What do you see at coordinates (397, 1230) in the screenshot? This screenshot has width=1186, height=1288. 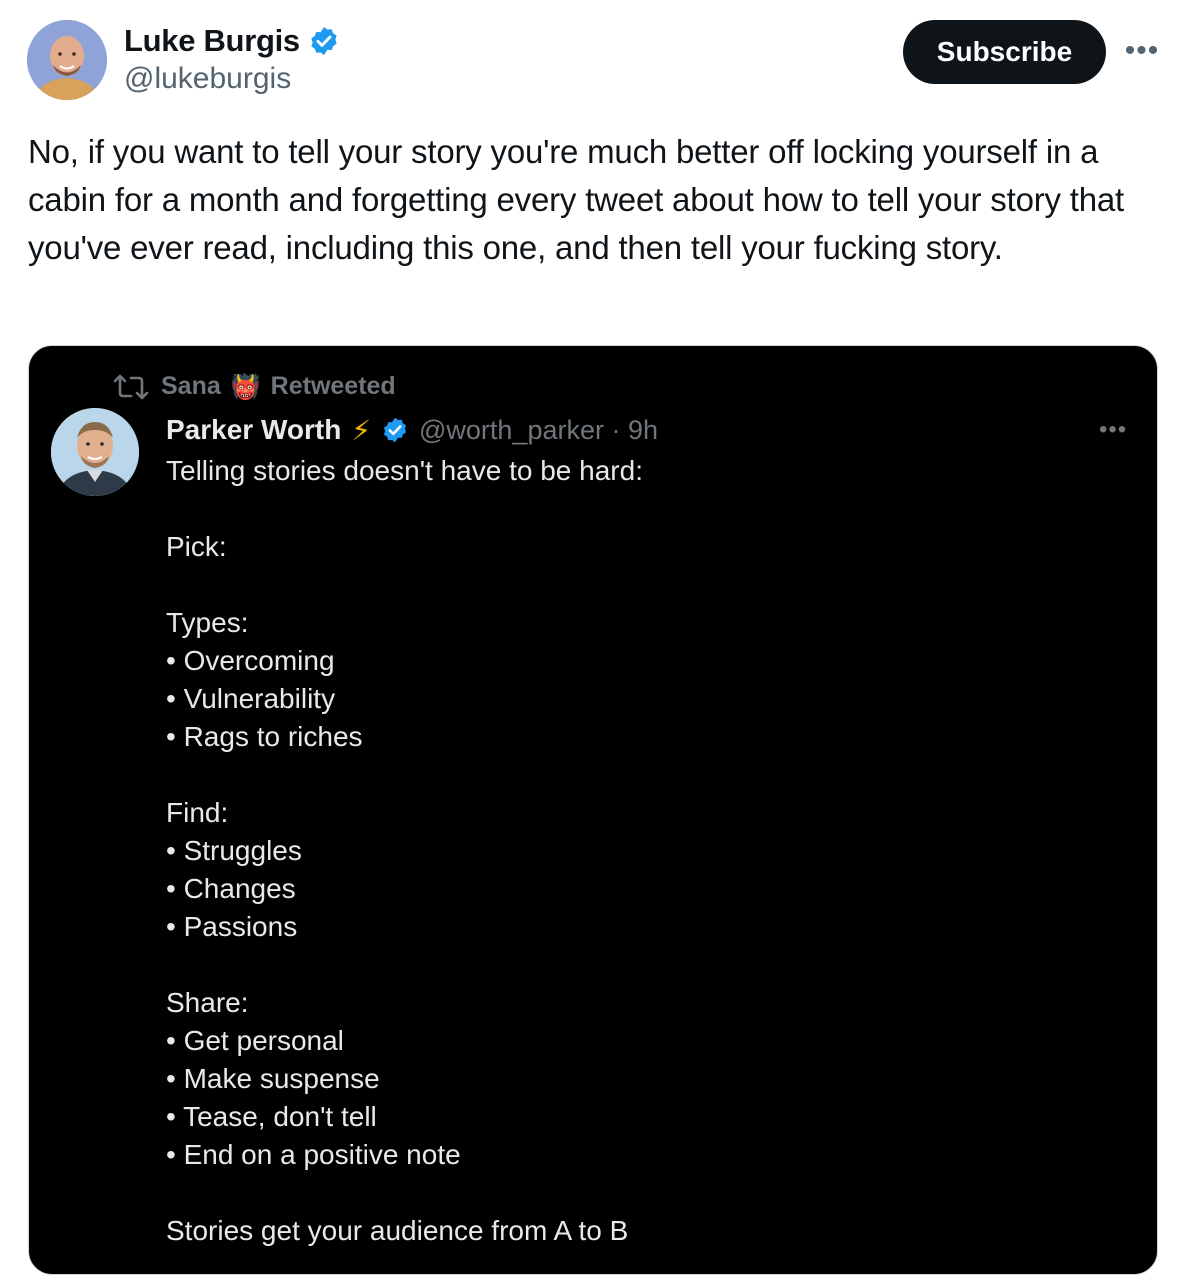 I see `embedded-line: Stories get your audience from A to B` at bounding box center [397, 1230].